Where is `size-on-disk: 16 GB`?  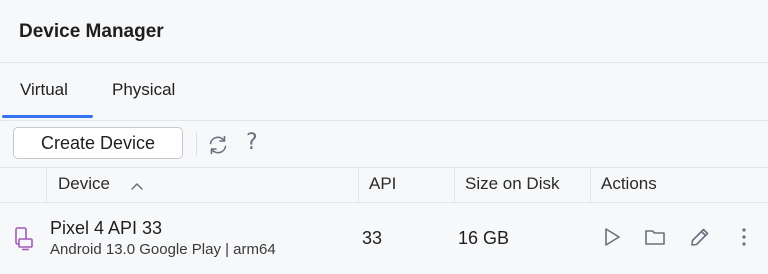 size-on-disk: 16 GB is located at coordinates (484, 238).